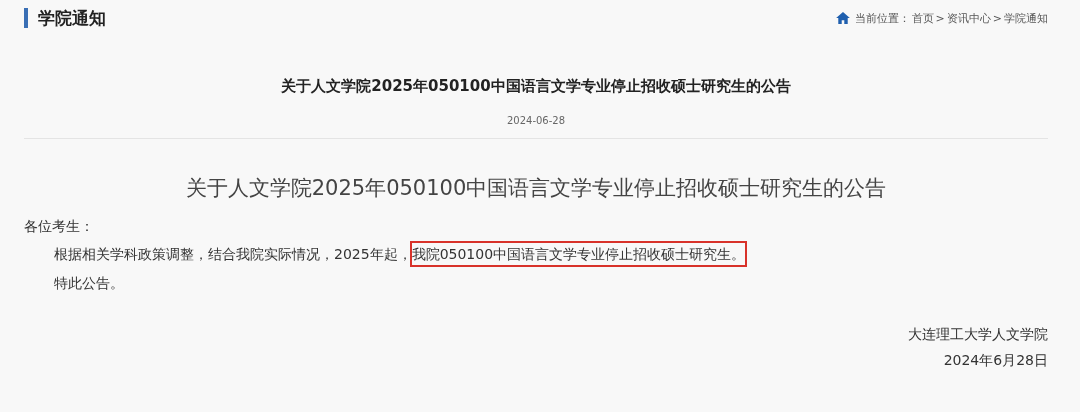  Describe the element at coordinates (536, 86) in the screenshot. I see `article-title: 关于人文学院2025年050100中国语言文学专业停止招收硕士研究生的公告` at that location.